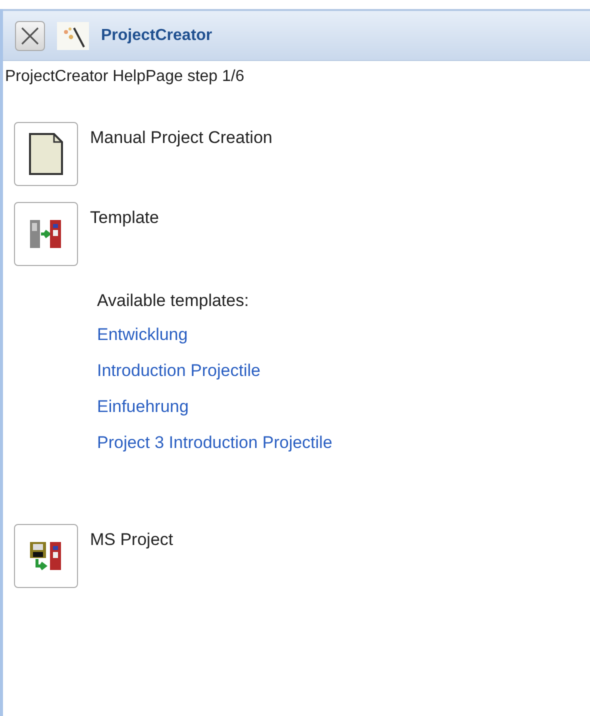 The image size is (590, 716). Describe the element at coordinates (178, 376) in the screenshot. I see `template-link: Introduction Projectile` at that location.